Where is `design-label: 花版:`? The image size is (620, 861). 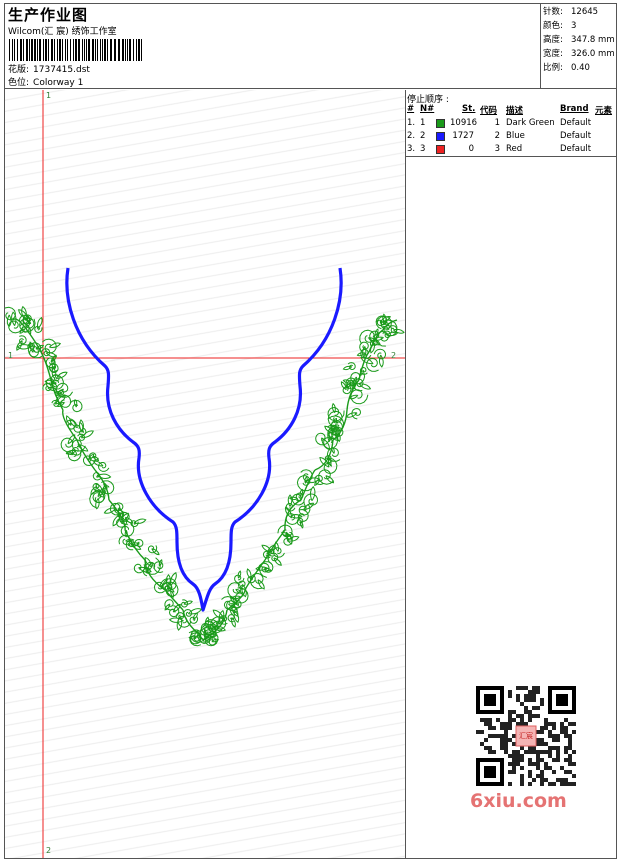 design-label: 花版: is located at coordinates (19, 70).